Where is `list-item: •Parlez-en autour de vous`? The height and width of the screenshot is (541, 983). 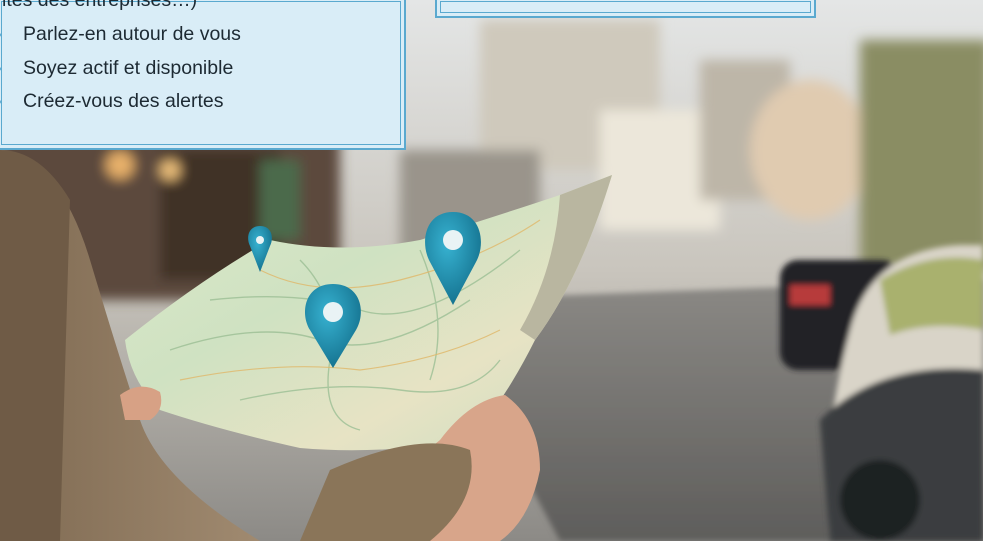
list-item: •Parlez-en autour de vous is located at coordinates (120, 35).